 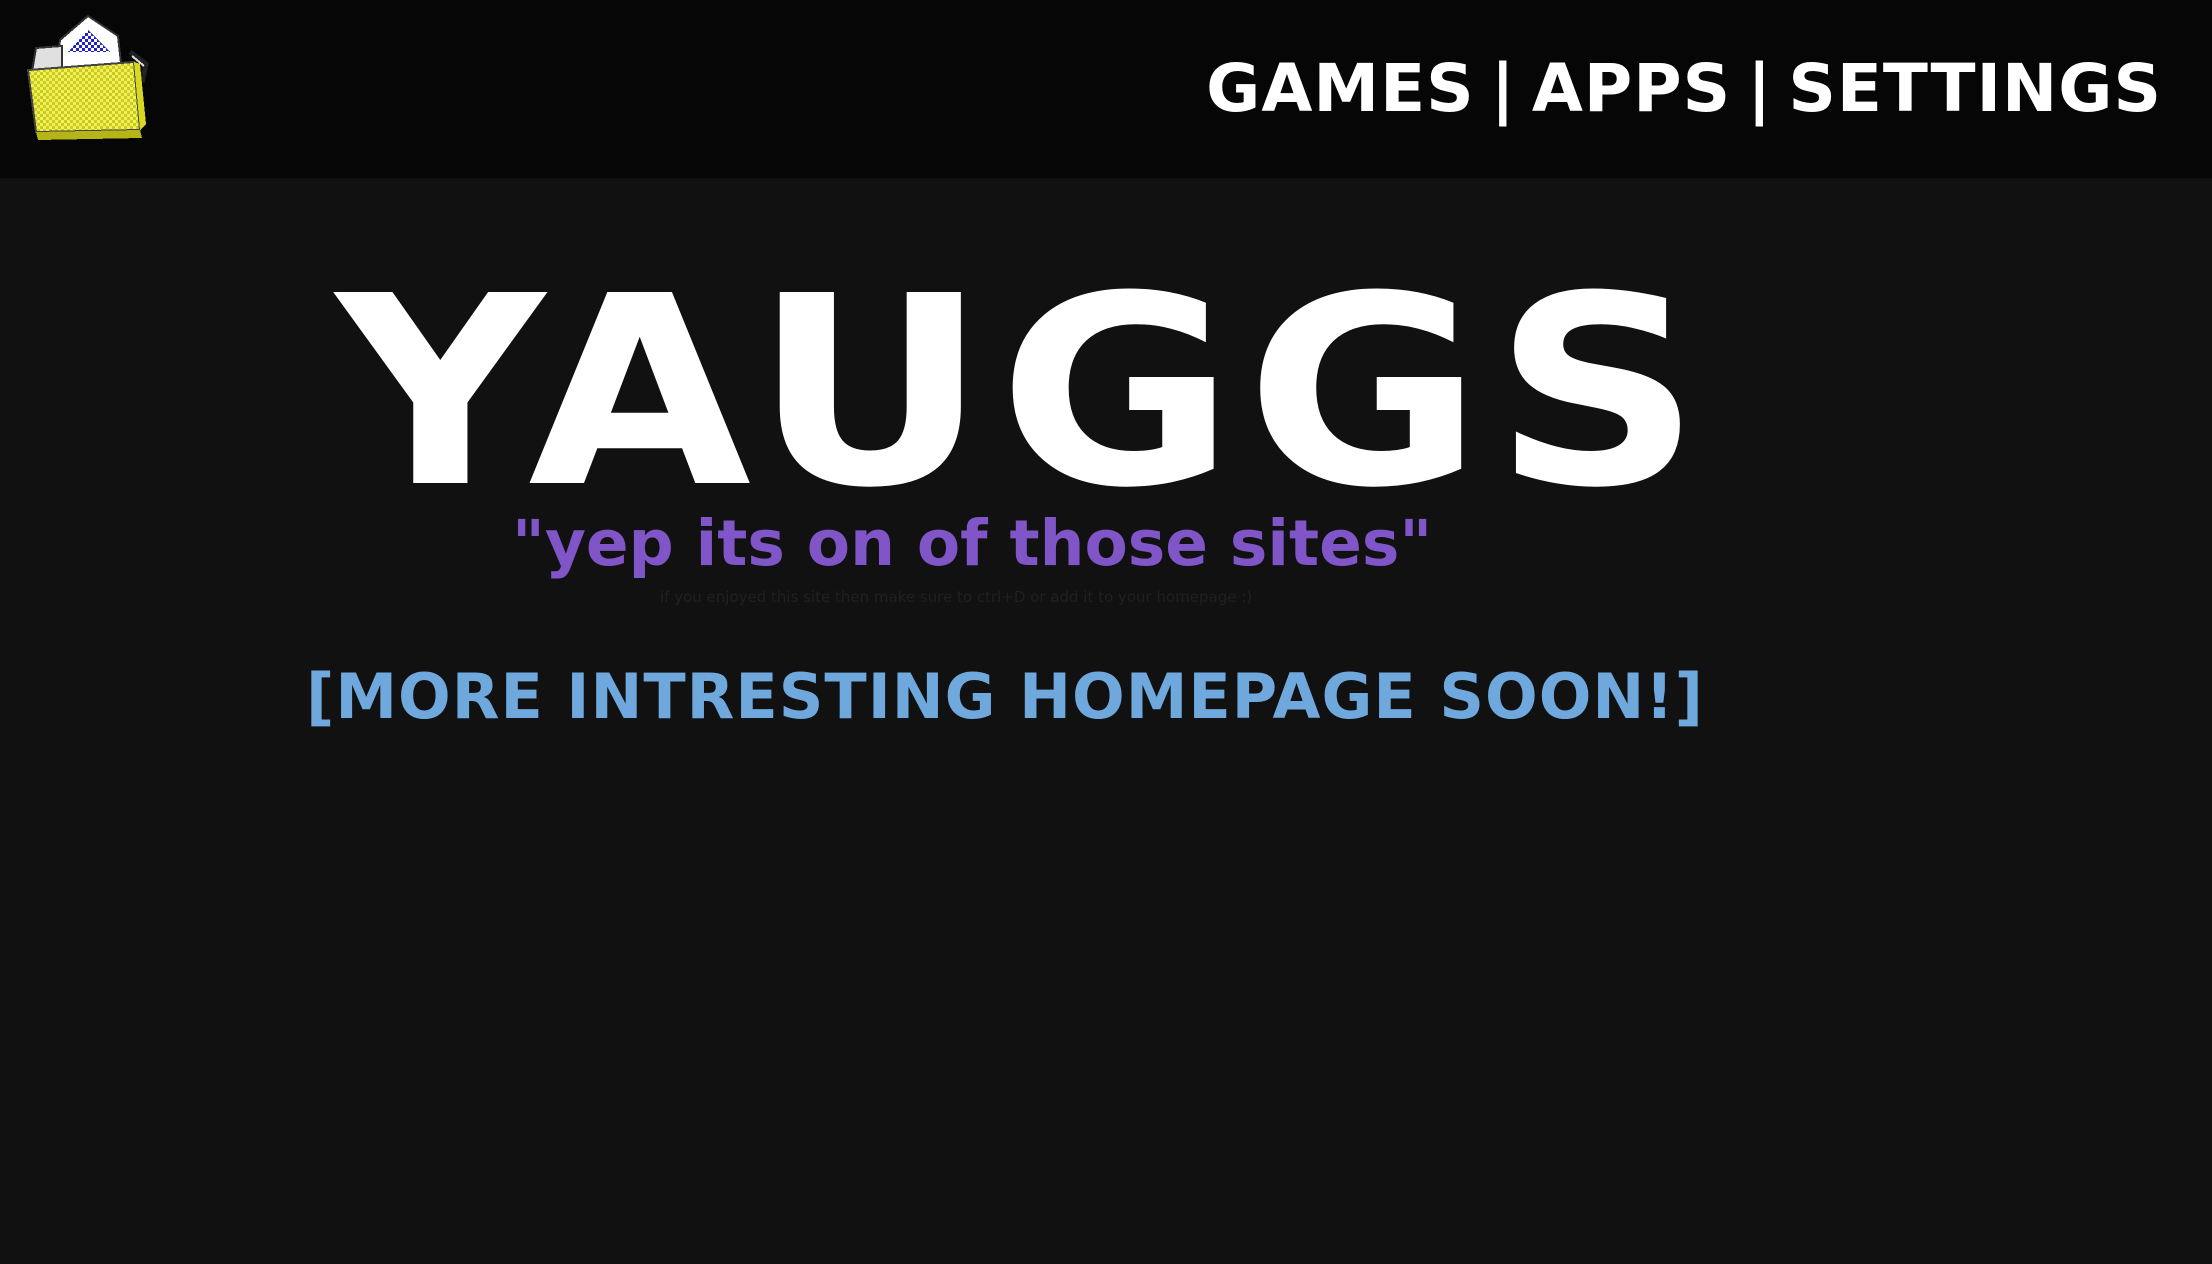 What do you see at coordinates (972, 543) in the screenshot?
I see `site-tagline: "yep its on of those sites"` at bounding box center [972, 543].